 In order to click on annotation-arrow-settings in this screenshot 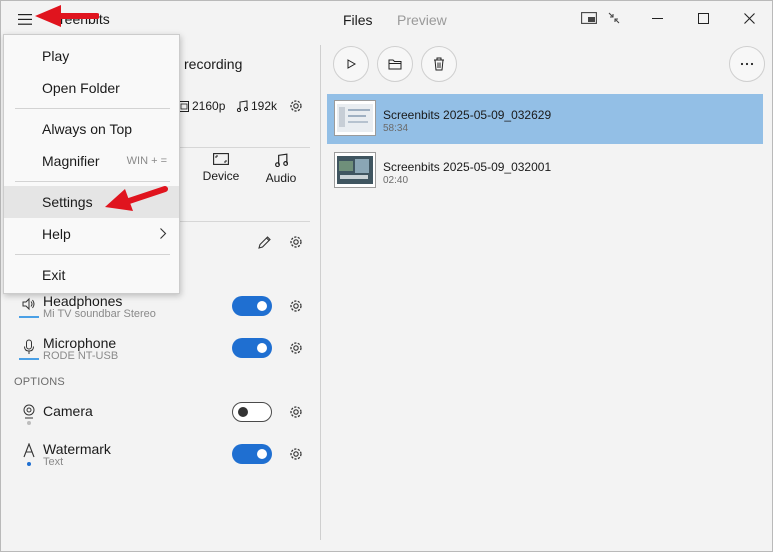, I will do `click(136, 198)`.